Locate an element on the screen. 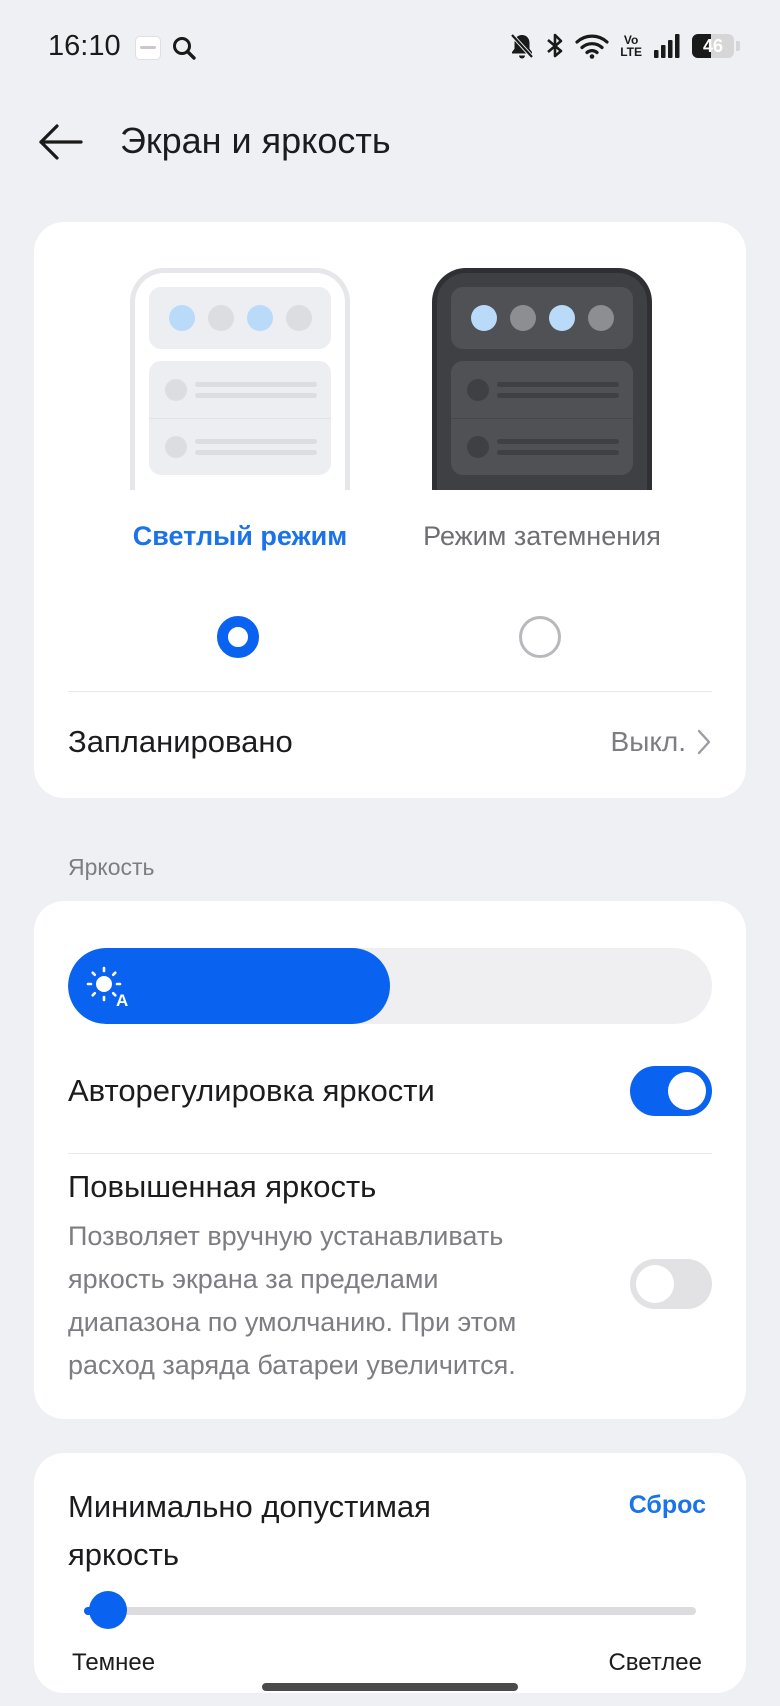 The width and height of the screenshot is (780, 1706). status-icons: Vo LTE 46 is located at coordinates (624, 46).